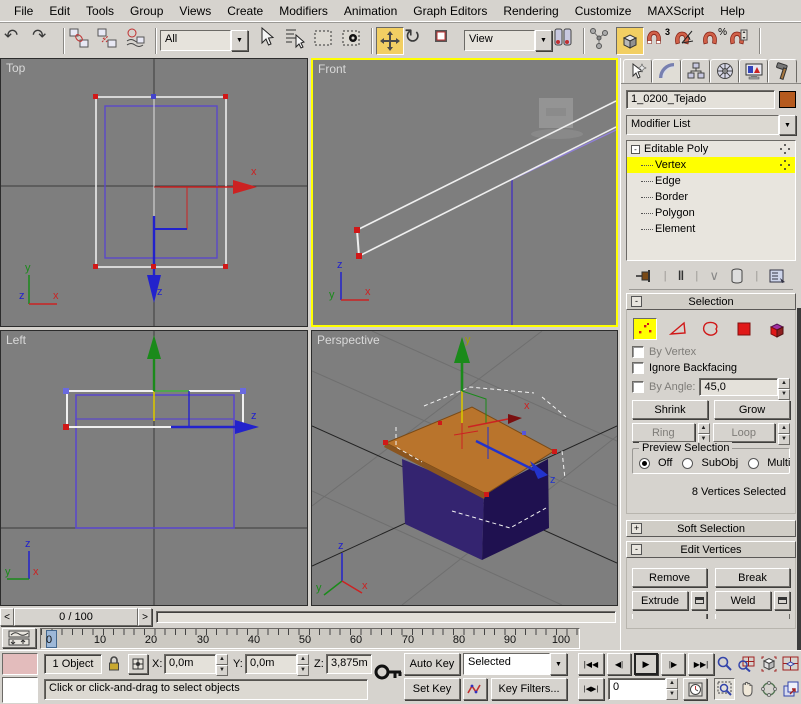  I want to click on menu-graph-editors: Graph Editors, so click(450, 11).